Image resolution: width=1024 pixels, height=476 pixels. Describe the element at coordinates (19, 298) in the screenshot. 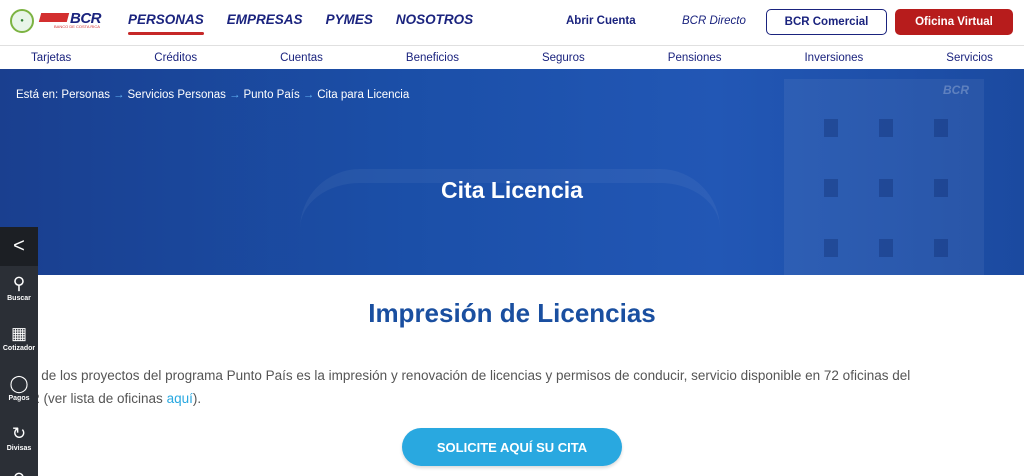

I see `sidebar-label: Buscar` at that location.